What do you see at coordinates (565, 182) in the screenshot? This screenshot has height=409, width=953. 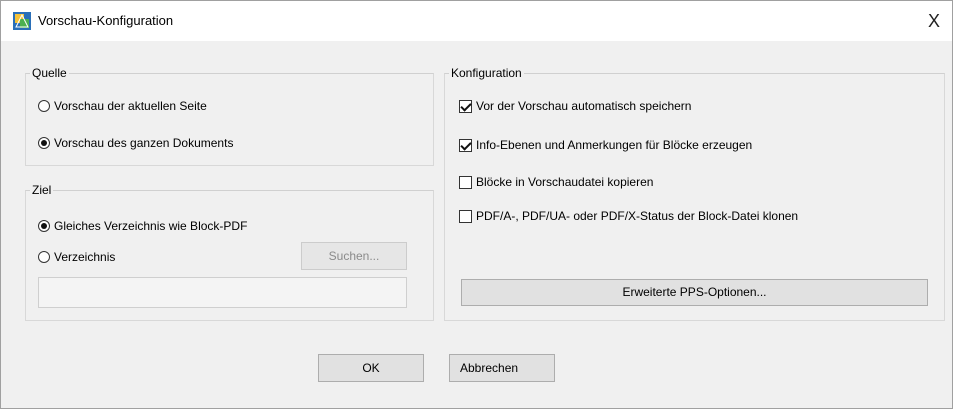 I see `check-copy-blocks-label: Blöcke in Vorschaudatei kopieren` at bounding box center [565, 182].